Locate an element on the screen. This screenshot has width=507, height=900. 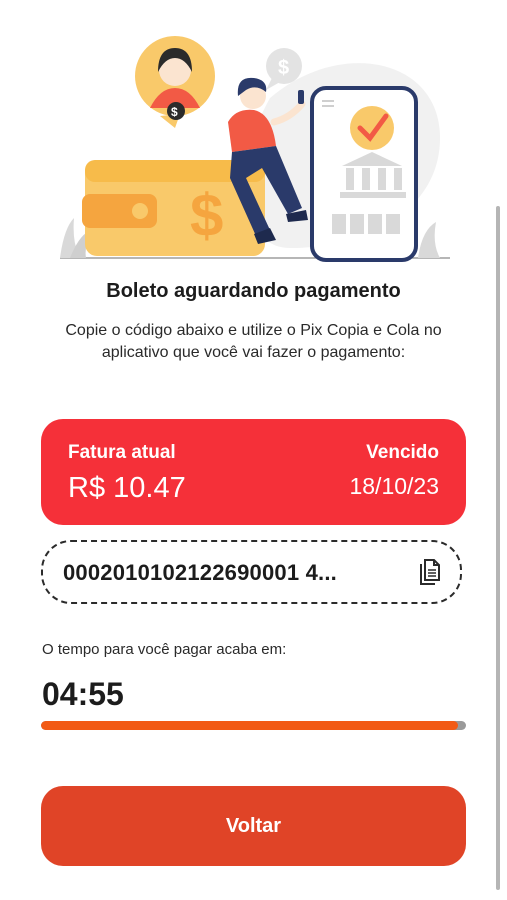
countdown-progress-bar is located at coordinates (253, 725).